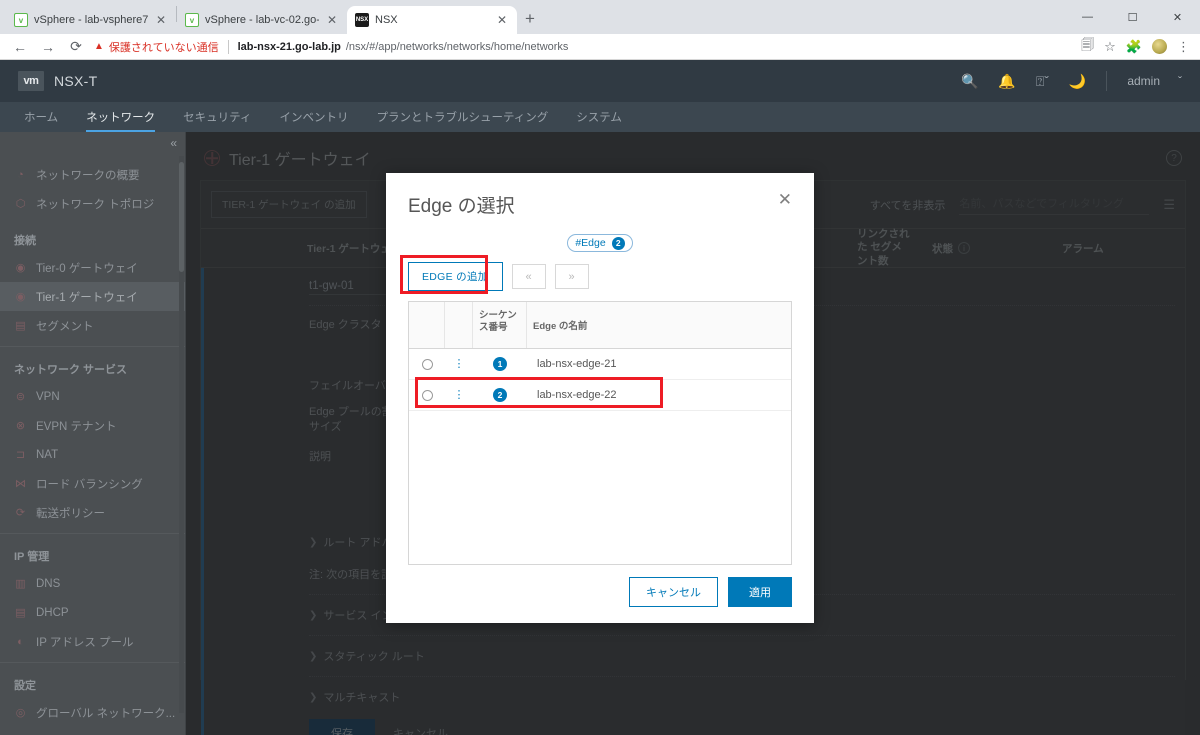 The height and width of the screenshot is (735, 1200). I want to click on add-tier1-gateway-button: TIER-1 ゲートウェイ の追加, so click(289, 204).